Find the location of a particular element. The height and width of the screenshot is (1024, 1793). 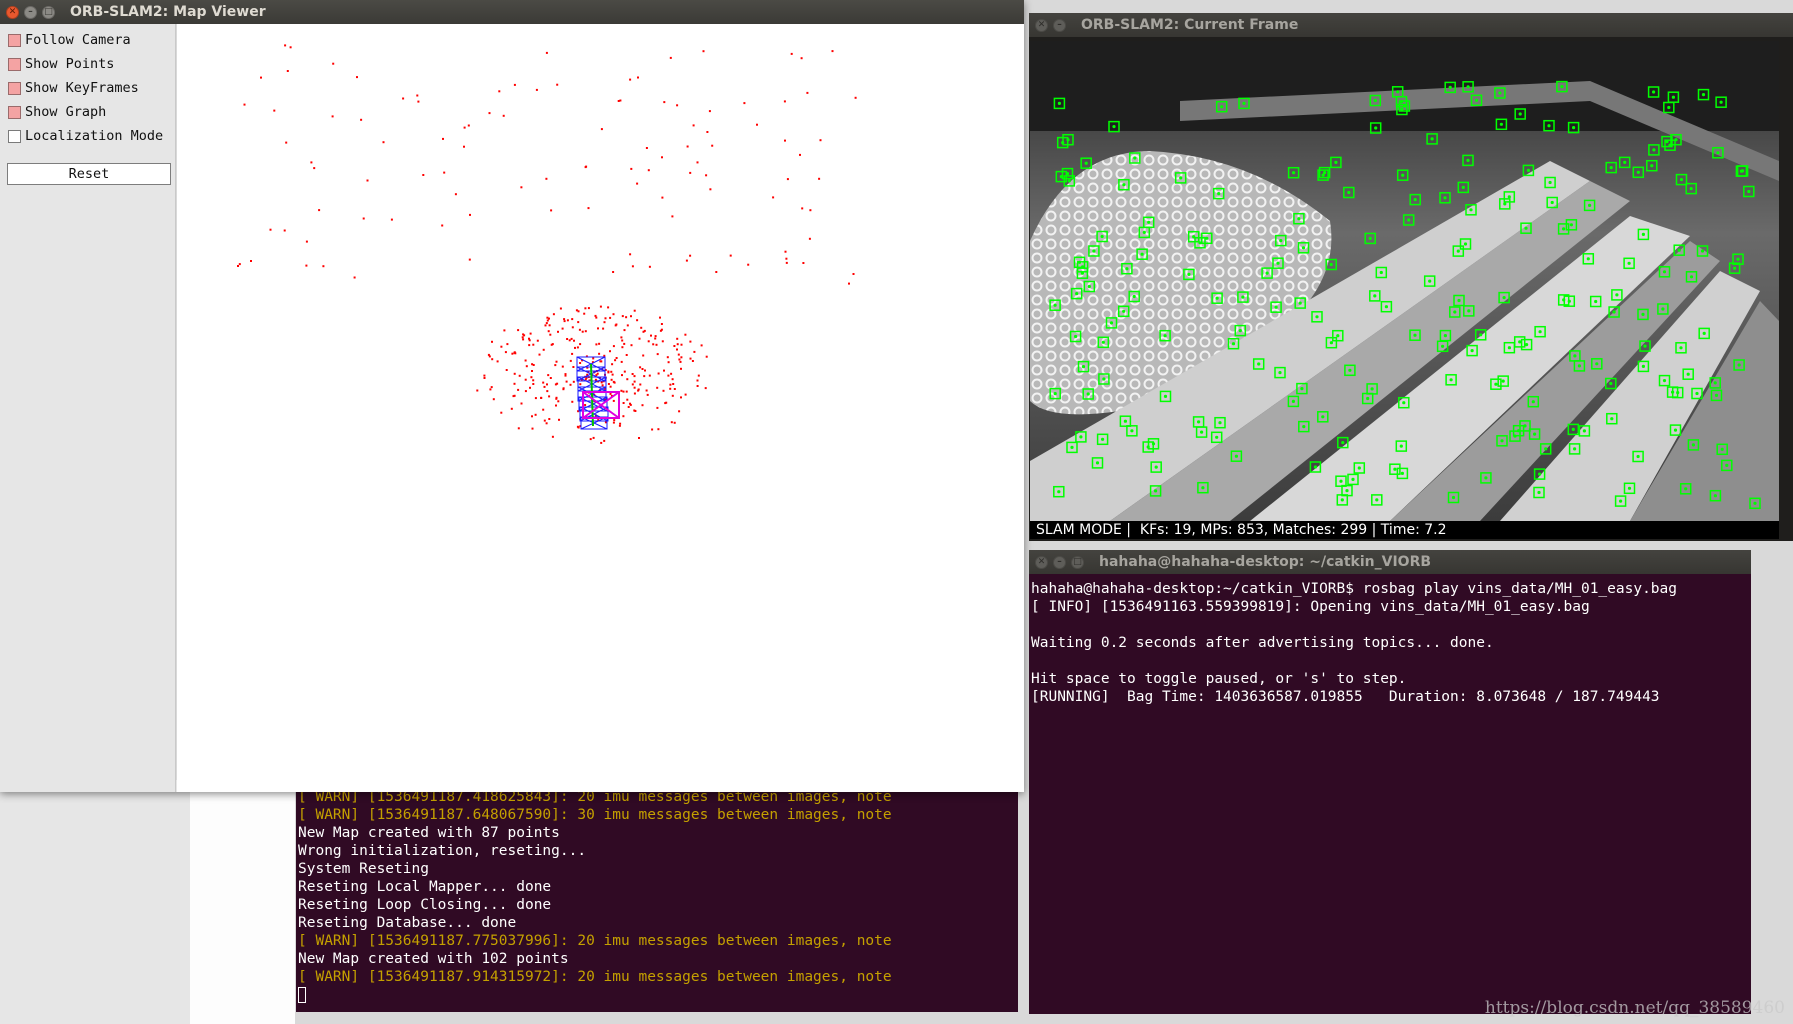

current-frame-titlebar: ✕ – ORB-SLAM2: Current Frame is located at coordinates (1411, 25).